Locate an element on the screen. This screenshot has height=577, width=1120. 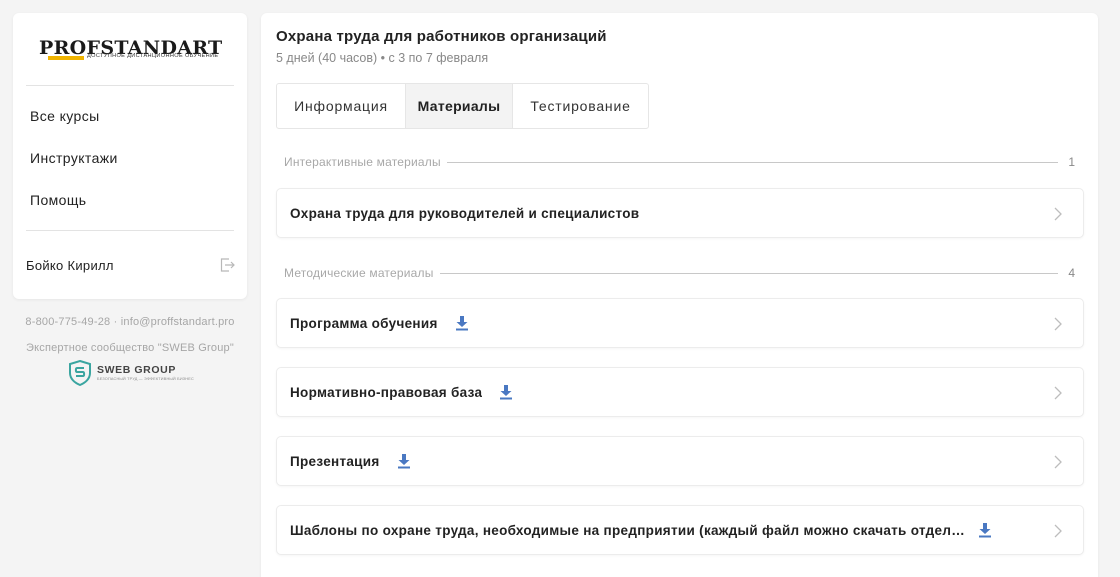
tab-materials: Материалы is located at coordinates (459, 106).